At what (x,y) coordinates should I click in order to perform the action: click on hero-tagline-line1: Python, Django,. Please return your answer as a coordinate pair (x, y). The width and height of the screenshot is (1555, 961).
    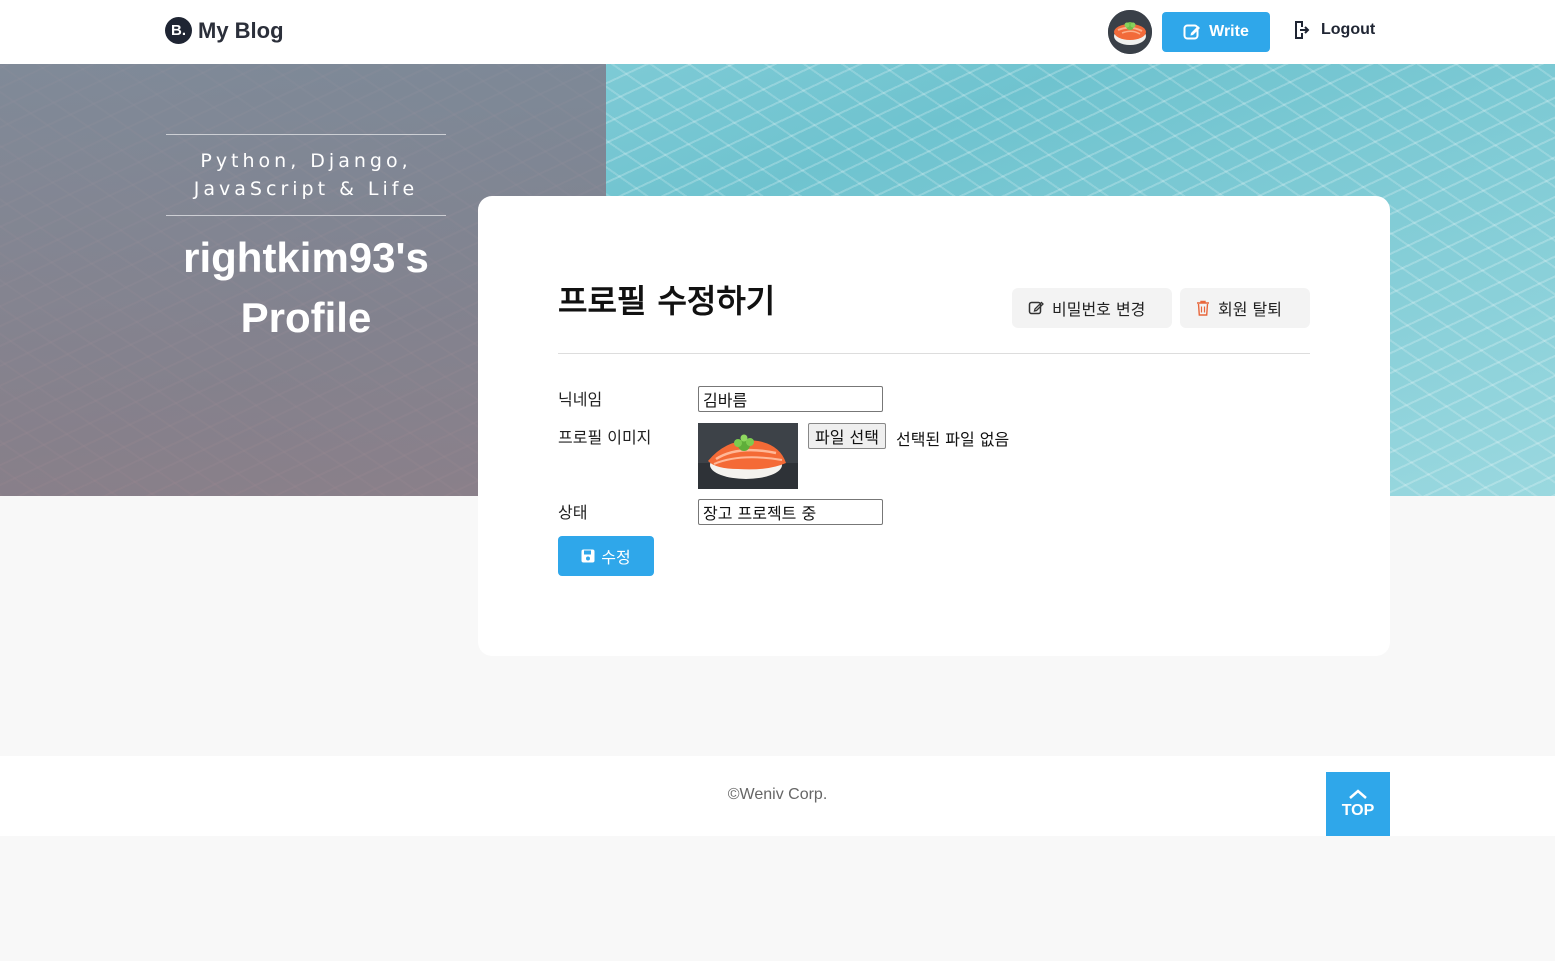
    Looking at the image, I should click on (306, 161).